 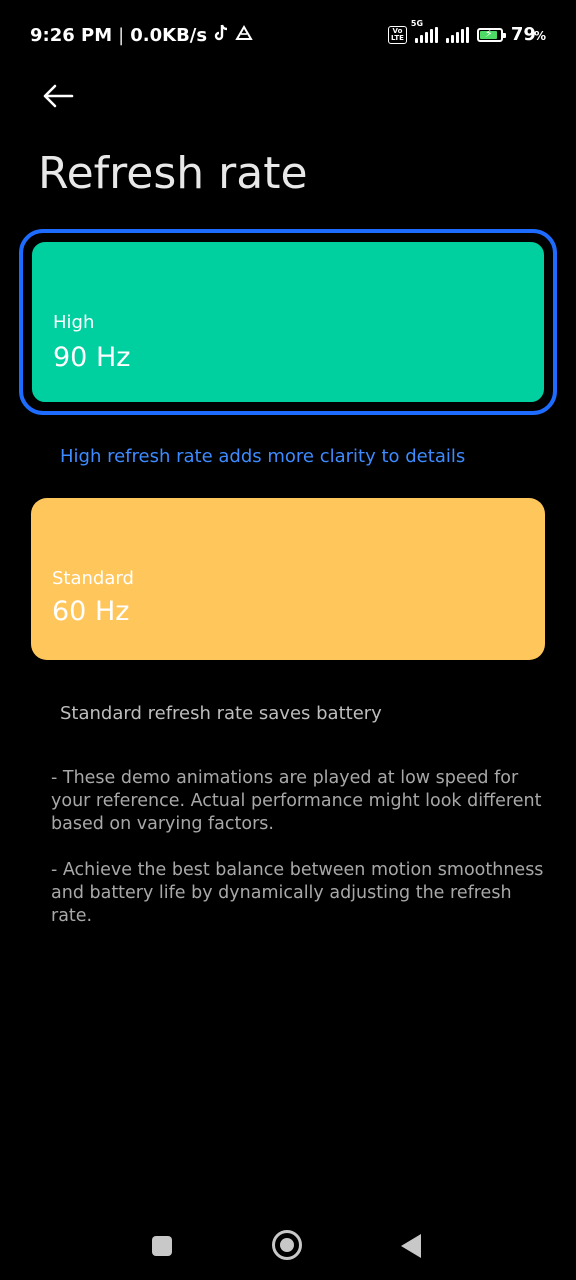 I want to click on arrow-left-icon, so click(x=58, y=96).